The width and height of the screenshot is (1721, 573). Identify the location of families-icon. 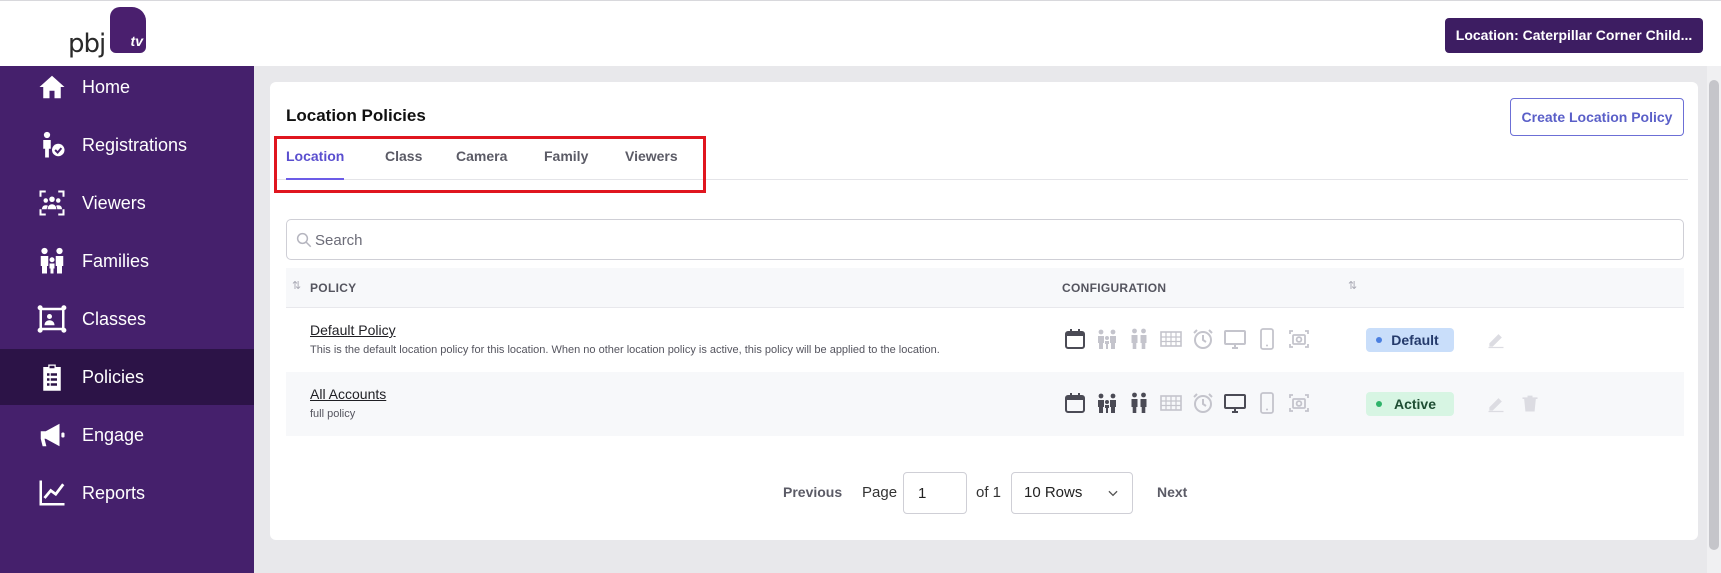
(52, 261).